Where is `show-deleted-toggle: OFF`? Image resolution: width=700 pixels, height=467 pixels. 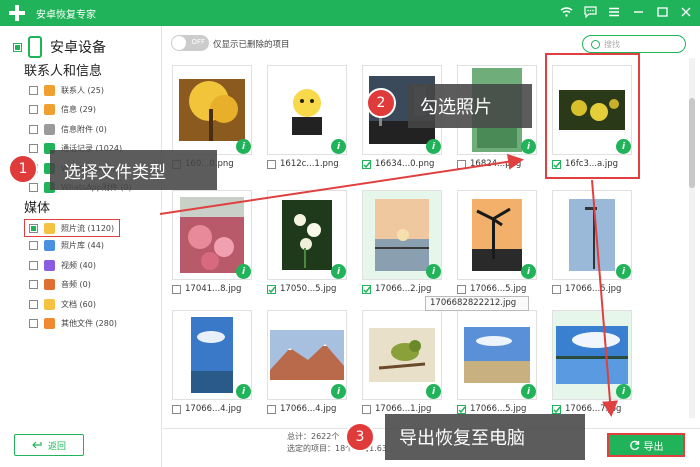
show-deleted-toggle: OFF is located at coordinates (190, 43).